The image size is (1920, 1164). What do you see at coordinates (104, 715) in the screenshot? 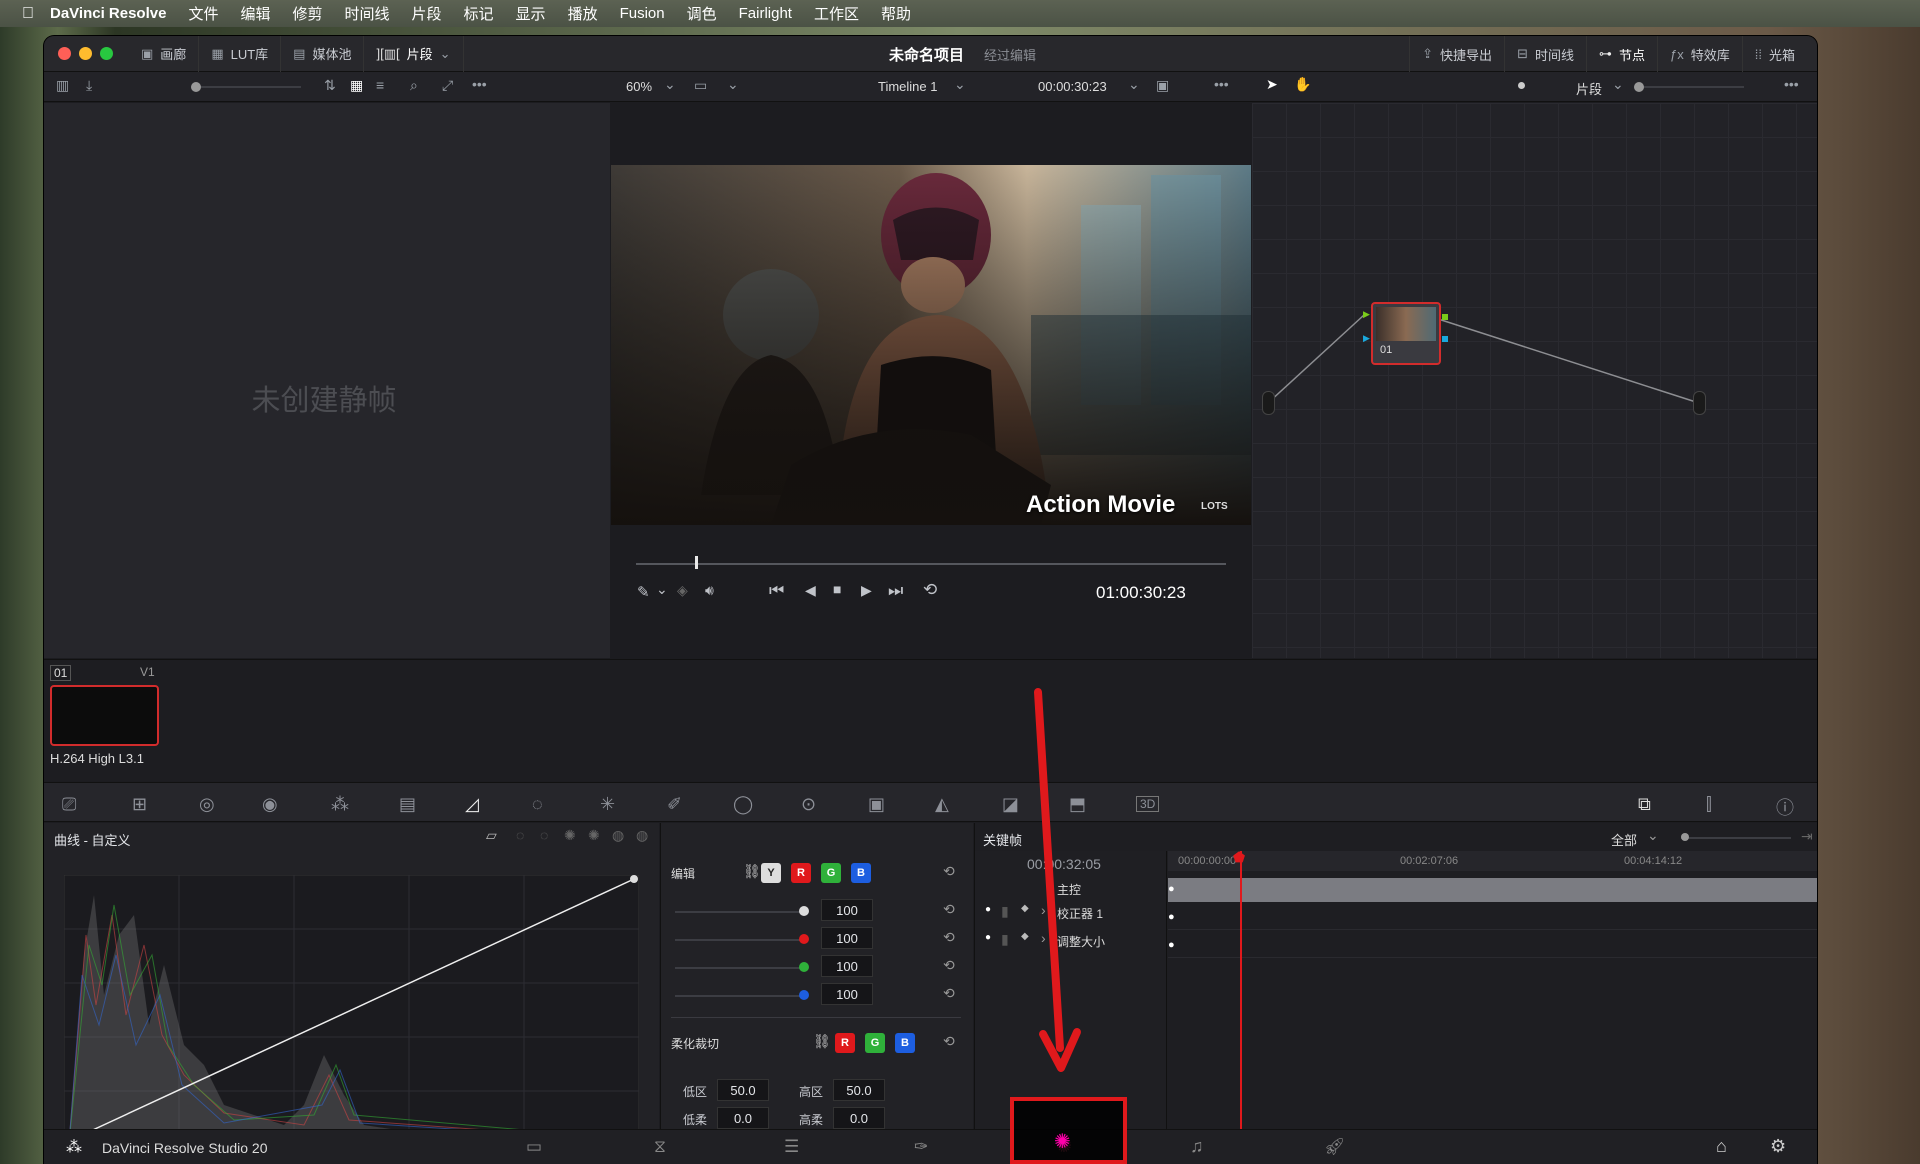
I see `clip-thumbnail` at bounding box center [104, 715].